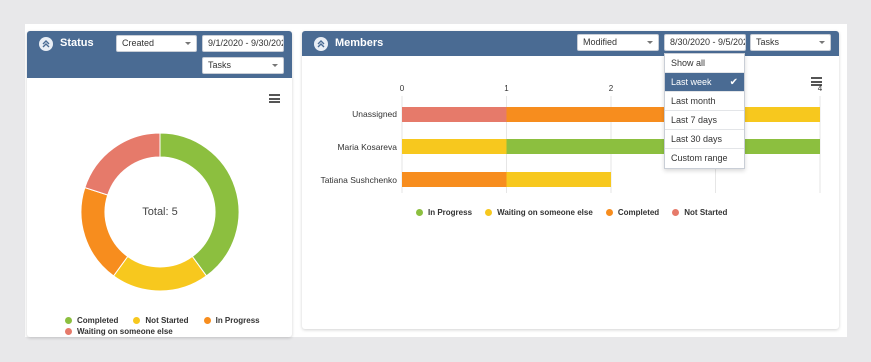 This screenshot has width=871, height=362. What do you see at coordinates (454, 114) in the screenshot?
I see `bar-segment-not-started` at bounding box center [454, 114].